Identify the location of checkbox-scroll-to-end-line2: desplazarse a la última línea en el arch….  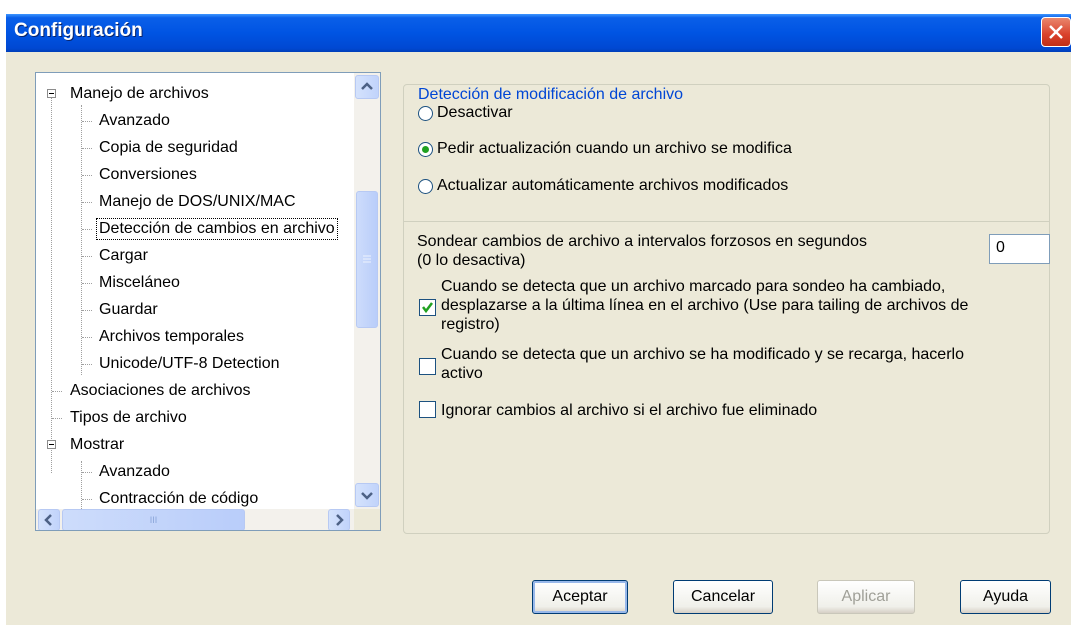
(704, 305).